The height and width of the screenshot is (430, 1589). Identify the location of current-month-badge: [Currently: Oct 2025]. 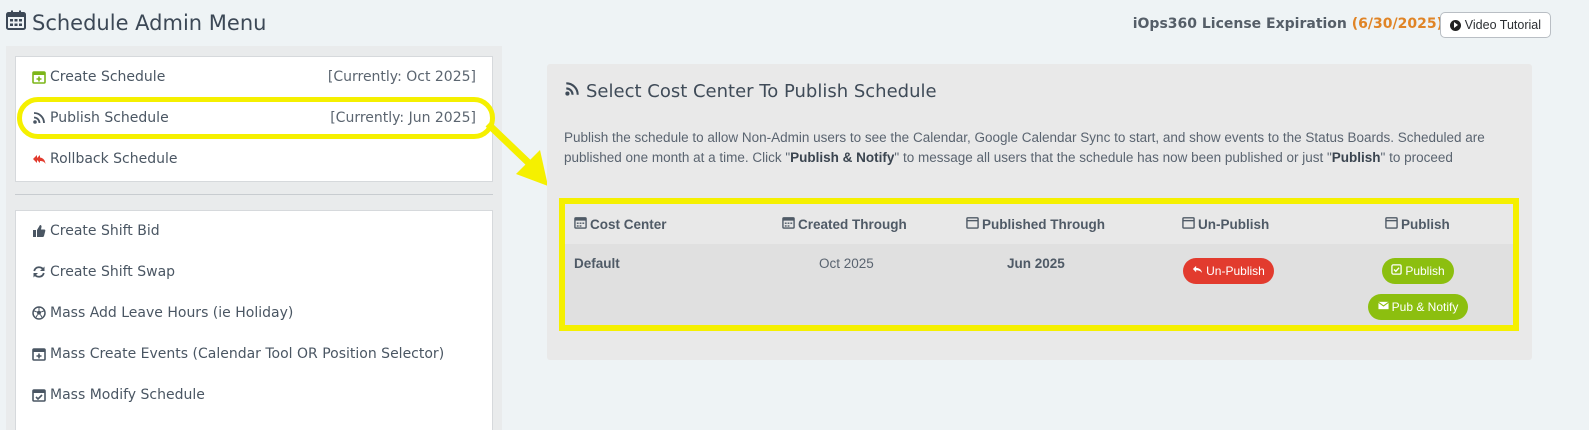
(401, 77).